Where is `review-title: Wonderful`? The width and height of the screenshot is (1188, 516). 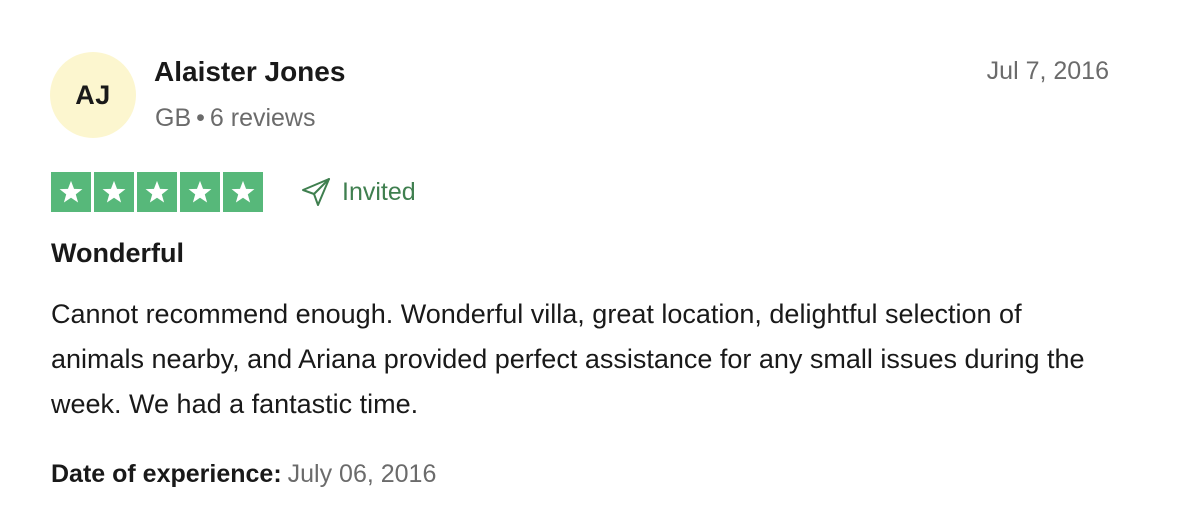 review-title: Wonderful is located at coordinates (117, 253).